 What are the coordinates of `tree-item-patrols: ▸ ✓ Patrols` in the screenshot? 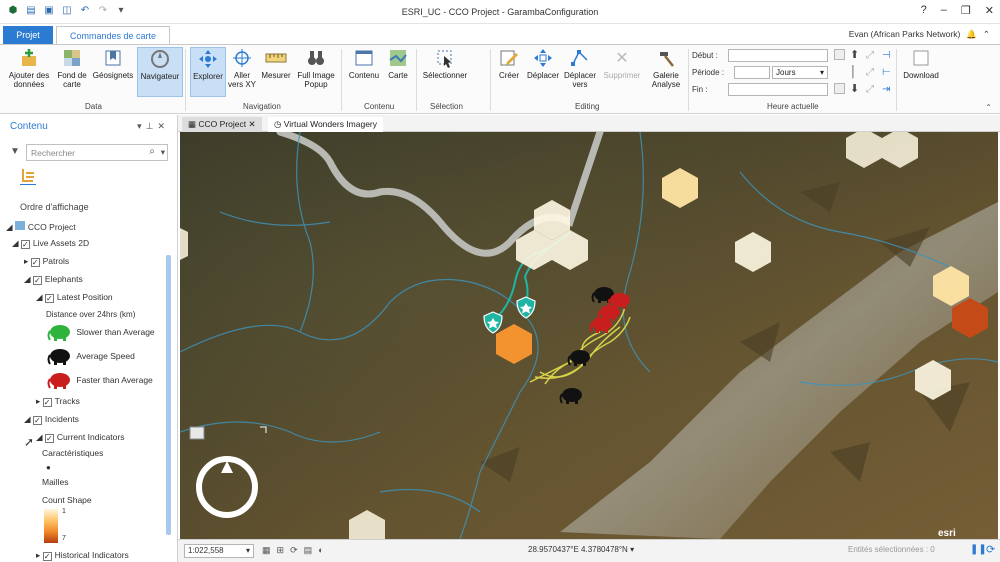 It's located at (46, 261).